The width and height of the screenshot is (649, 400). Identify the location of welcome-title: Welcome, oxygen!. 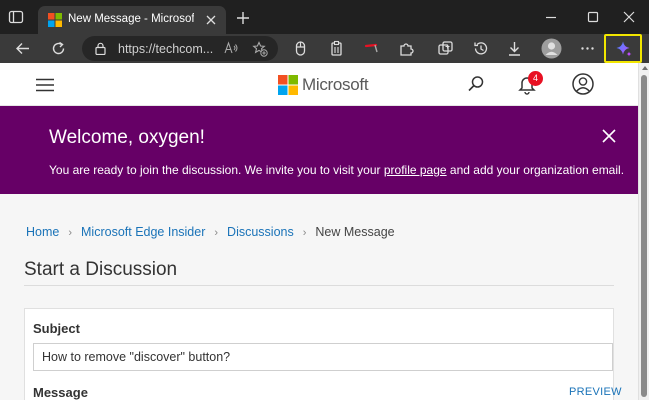
(127, 137).